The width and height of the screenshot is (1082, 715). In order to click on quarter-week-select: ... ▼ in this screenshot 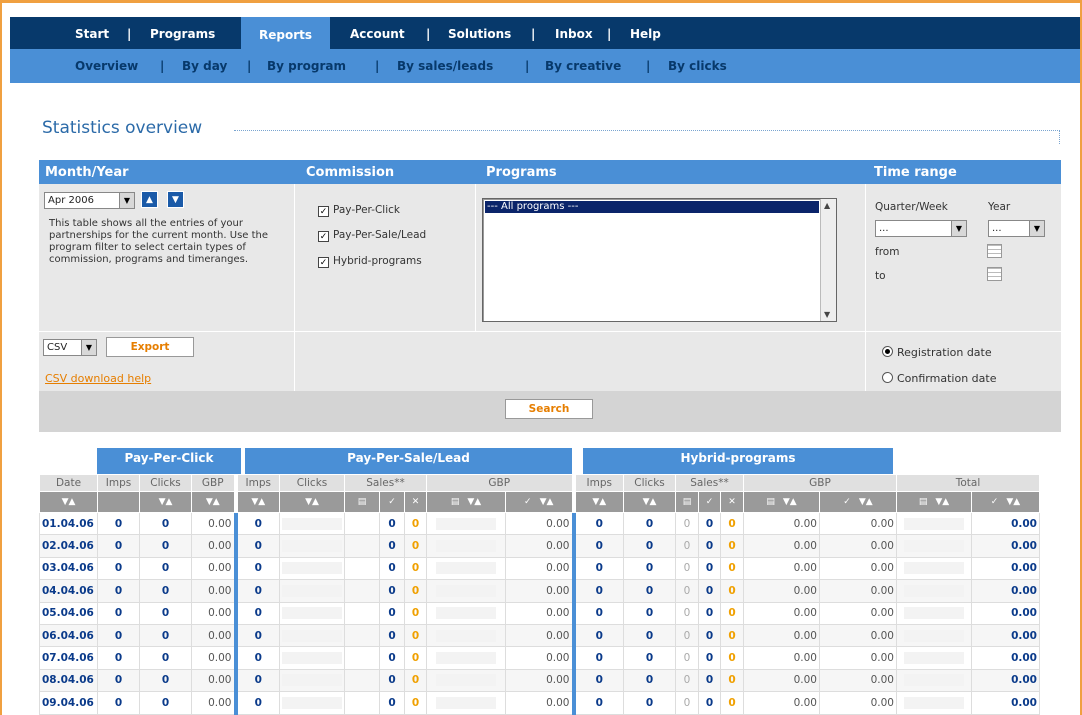, I will do `click(921, 228)`.